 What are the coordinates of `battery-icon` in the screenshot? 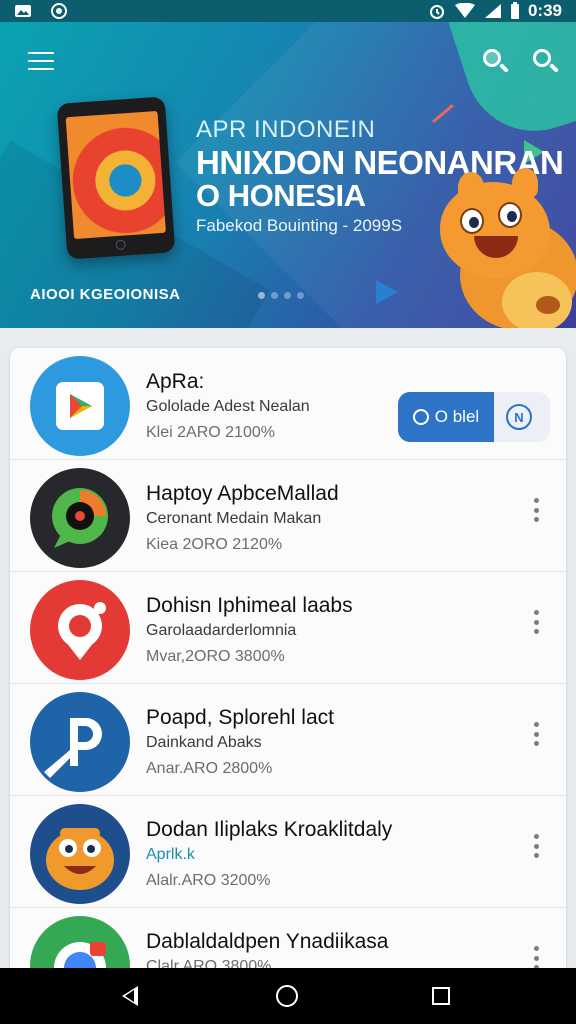 It's located at (514, 10).